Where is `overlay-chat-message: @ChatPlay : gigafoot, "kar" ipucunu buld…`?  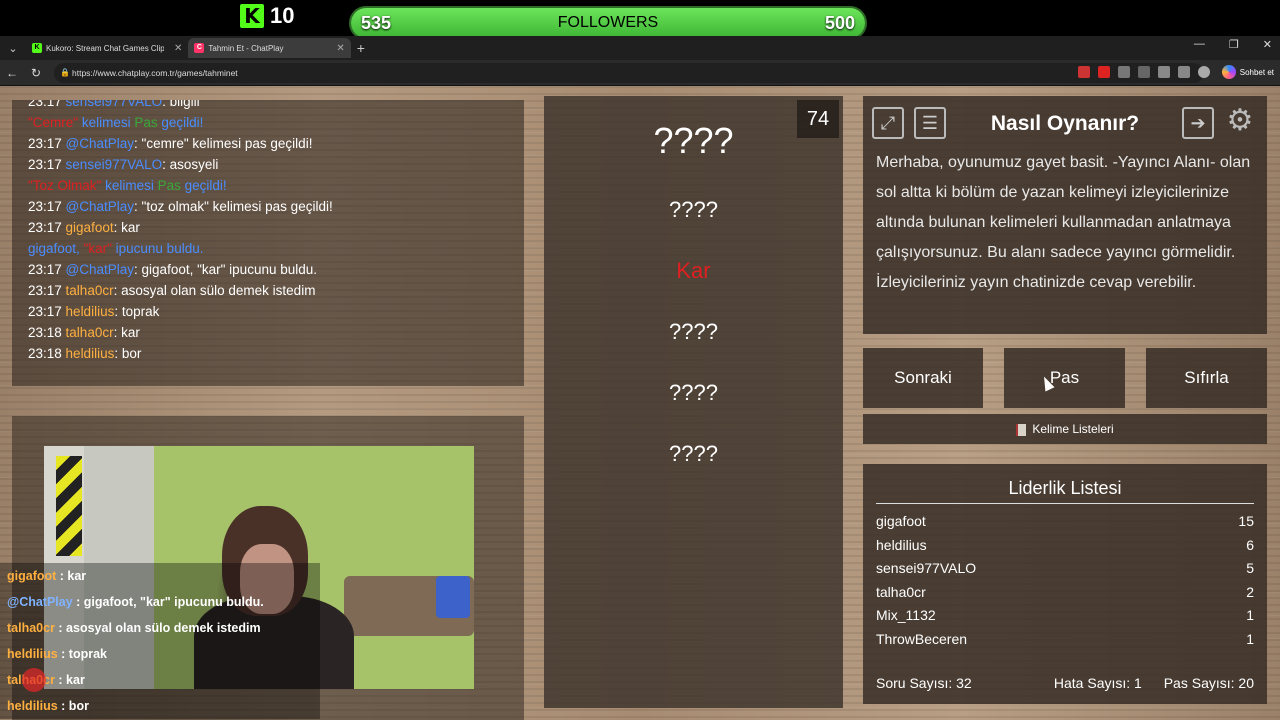 overlay-chat-message: @ChatPlay : gigafoot, "kar" ipucunu buld… is located at coordinates (160, 602).